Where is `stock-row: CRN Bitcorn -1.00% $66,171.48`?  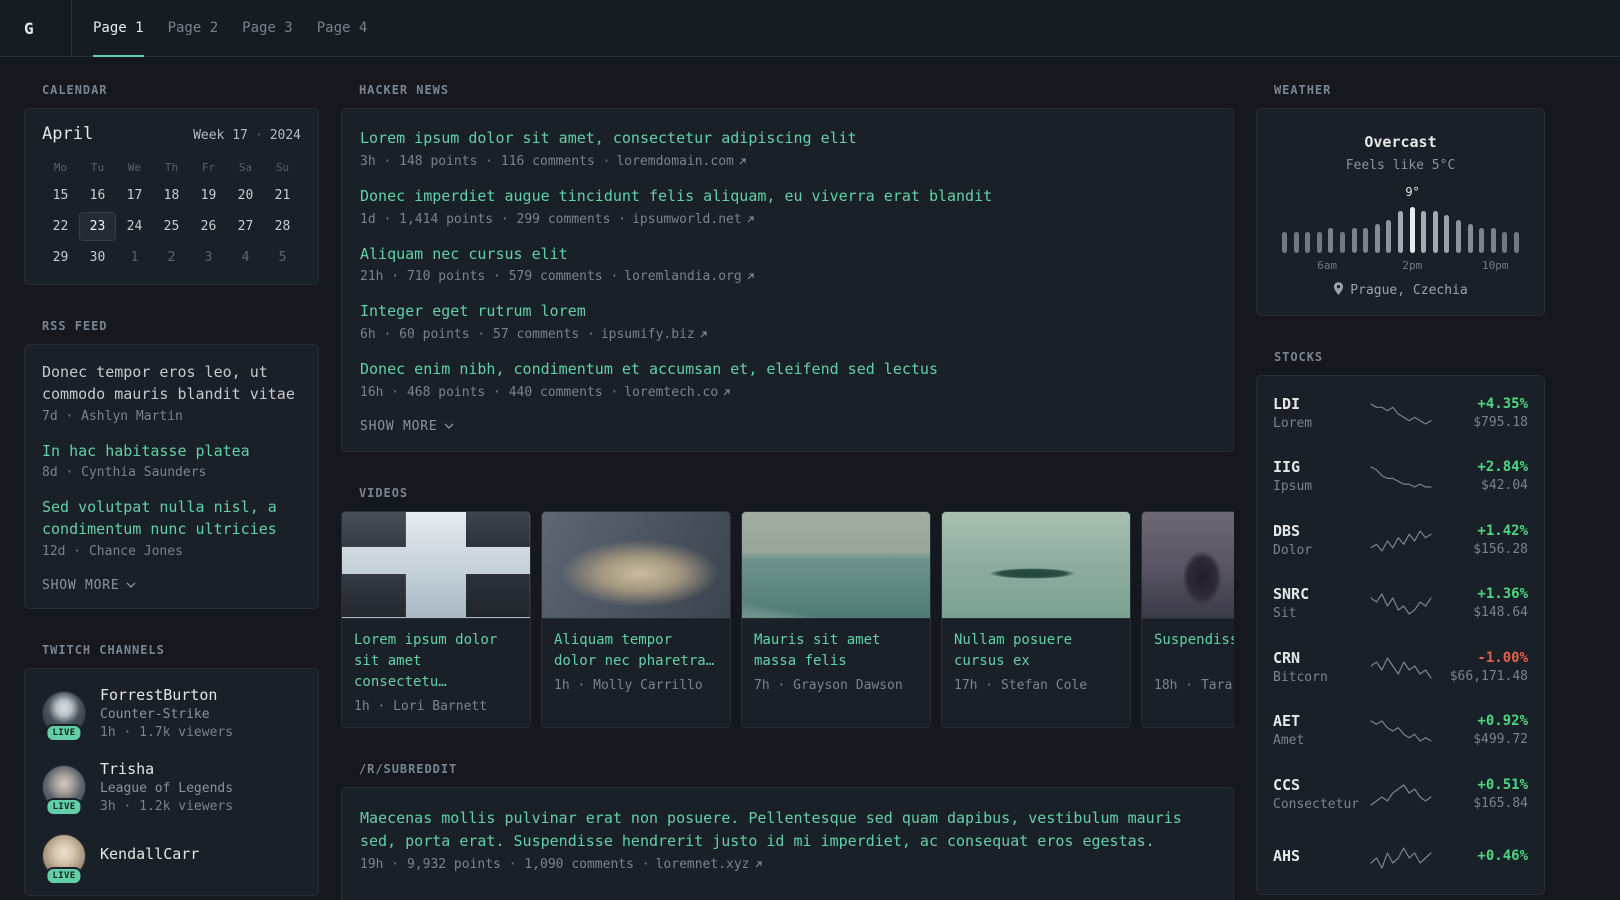 stock-row: CRN Bitcorn -1.00% $66,171.48 is located at coordinates (1400, 667).